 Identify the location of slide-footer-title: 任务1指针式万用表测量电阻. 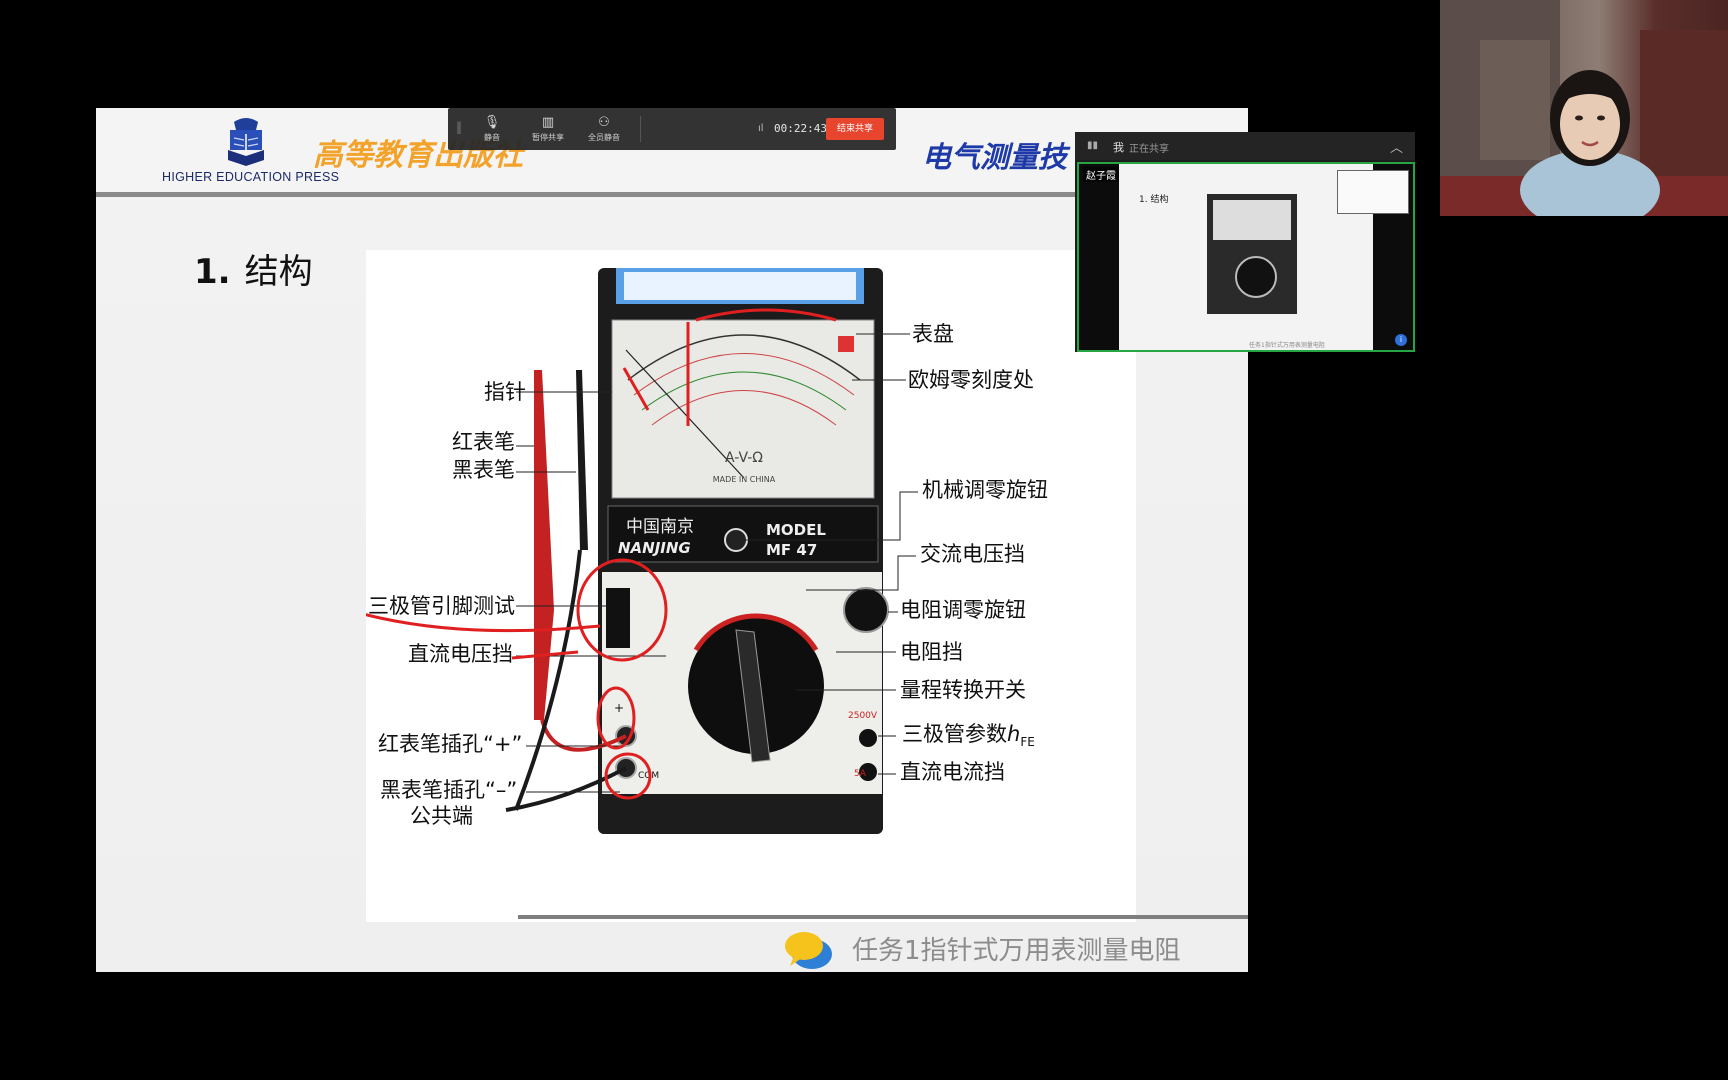
(1016, 951).